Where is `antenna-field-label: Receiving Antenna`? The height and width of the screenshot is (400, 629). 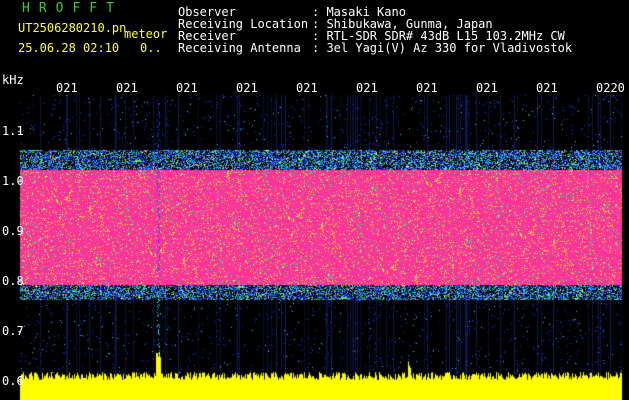 antenna-field-label: Receiving Antenna is located at coordinates (239, 48).